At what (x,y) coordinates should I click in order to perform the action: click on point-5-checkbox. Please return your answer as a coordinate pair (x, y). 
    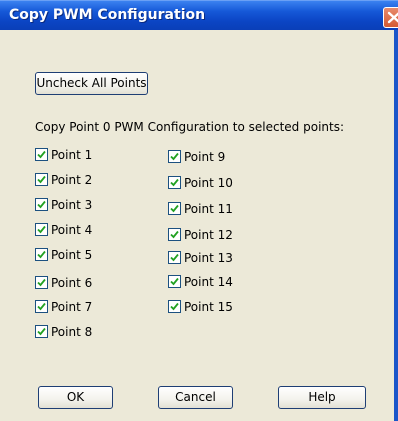
    Looking at the image, I should click on (41, 254).